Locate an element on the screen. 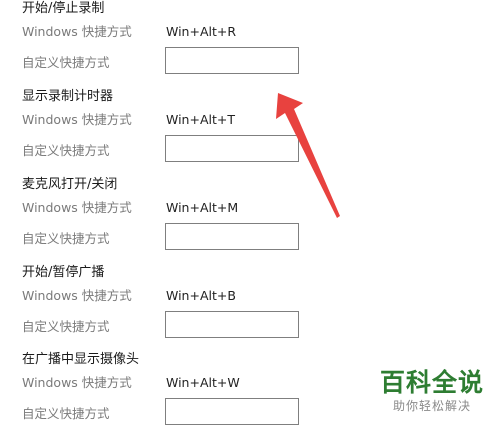 This screenshot has width=500, height=429. section-title: 麦克风打开/关闭 is located at coordinates (70, 184).